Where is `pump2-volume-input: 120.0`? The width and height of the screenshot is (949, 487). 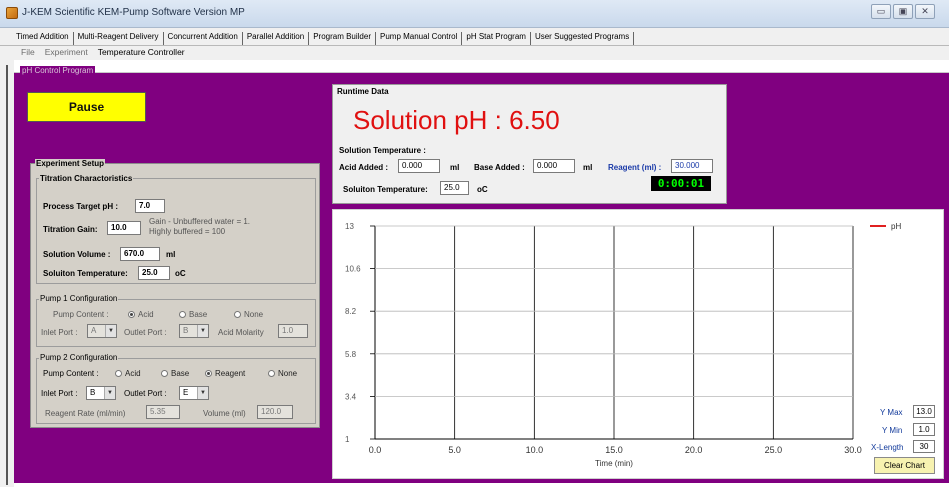
pump2-volume-input: 120.0 is located at coordinates (275, 412).